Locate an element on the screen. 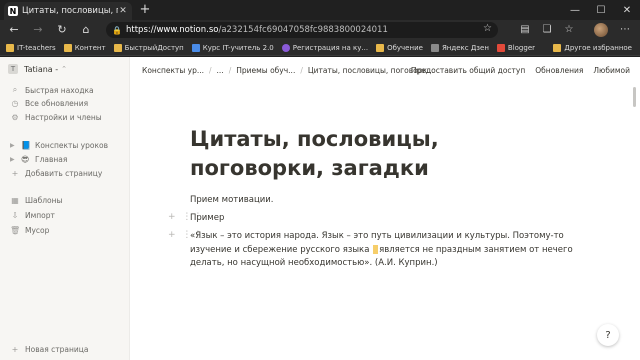 The height and width of the screenshot is (360, 640). sidebar-item-label: Импорт is located at coordinates (40, 215).